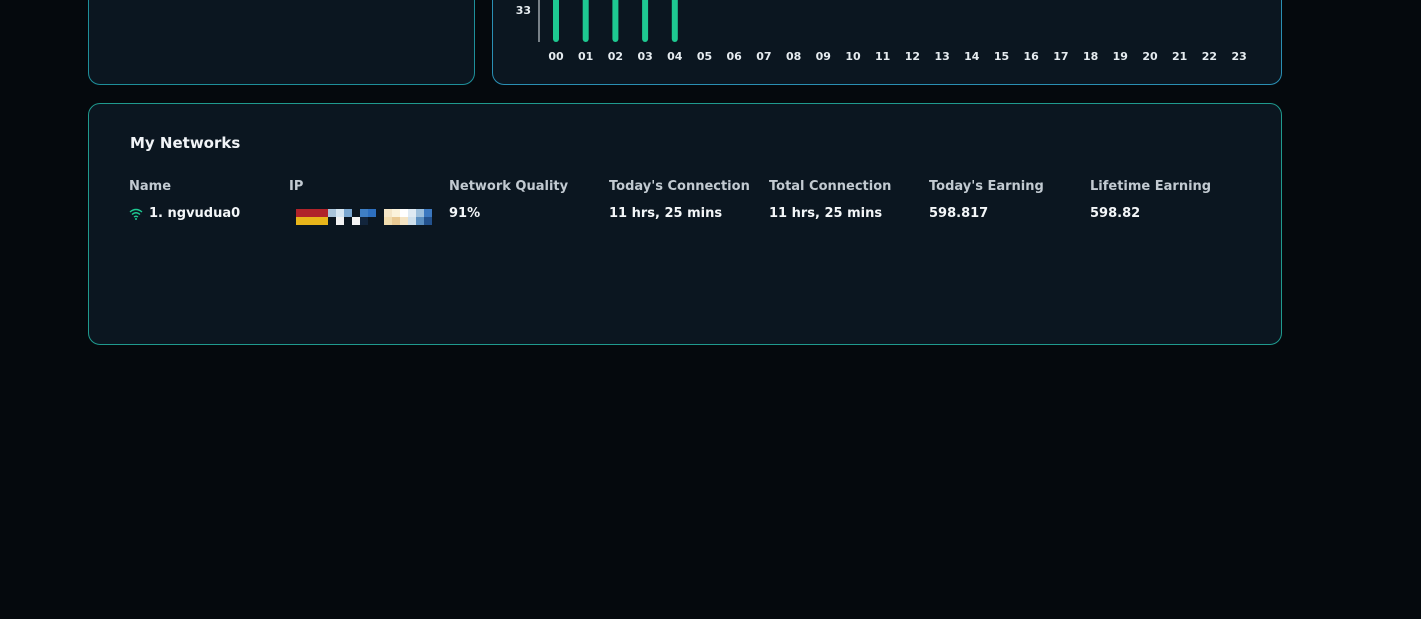  What do you see at coordinates (185, 143) in the screenshot?
I see `panel-title: My Networks` at bounding box center [185, 143].